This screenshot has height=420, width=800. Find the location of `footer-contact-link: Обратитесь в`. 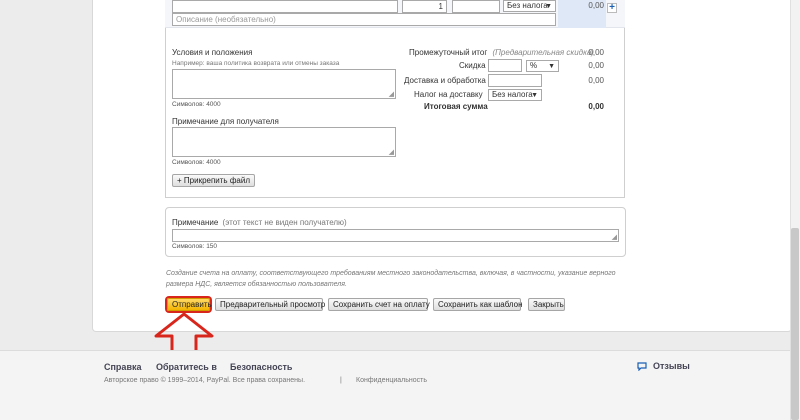

footer-contact-link: Обратитесь в is located at coordinates (186, 367).